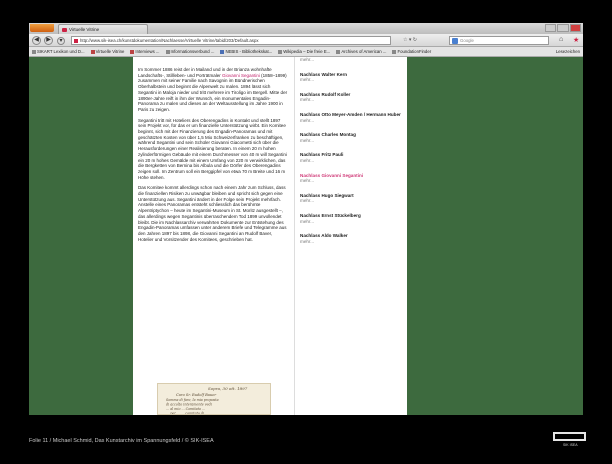 The height and width of the screenshot is (464, 612). I want to click on svg-text: di accolto interamente vedi, so click(189, 405).